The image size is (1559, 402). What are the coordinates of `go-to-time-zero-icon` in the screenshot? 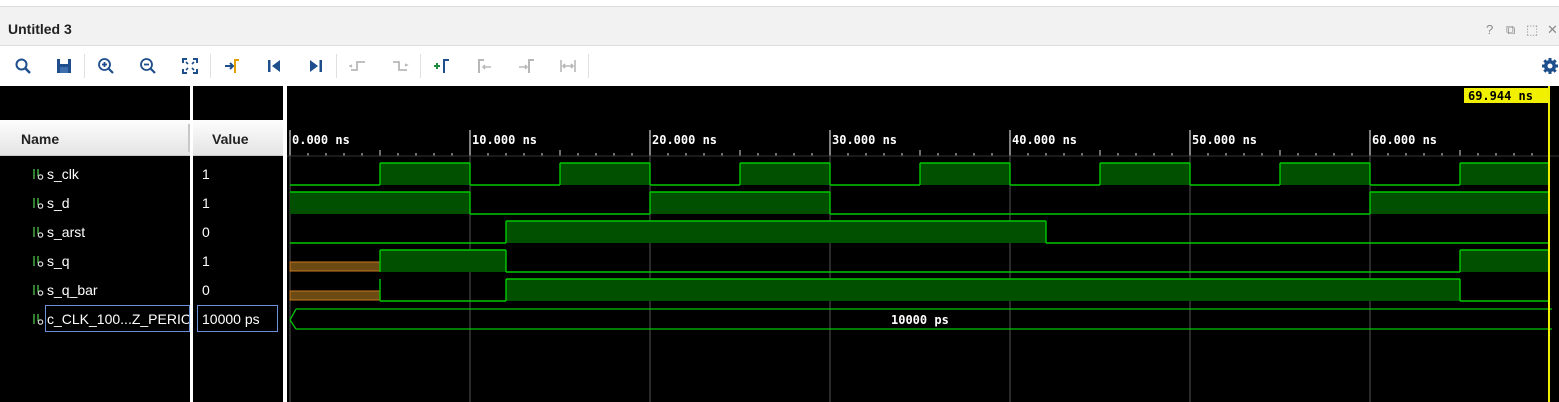 It's located at (274, 66).